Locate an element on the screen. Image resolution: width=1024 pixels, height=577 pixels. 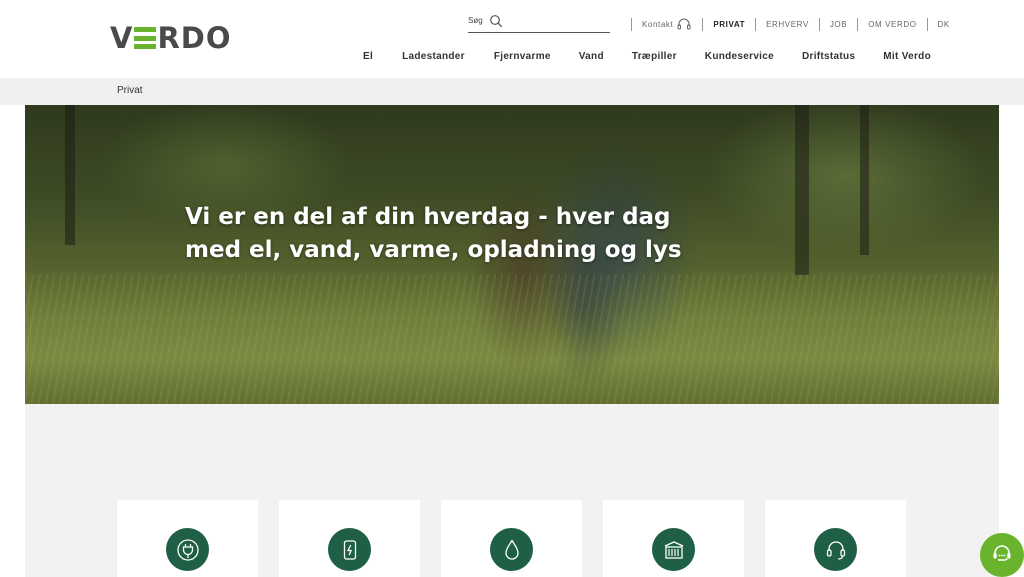
erhverv-link: ERHVERV is located at coordinates (787, 24).